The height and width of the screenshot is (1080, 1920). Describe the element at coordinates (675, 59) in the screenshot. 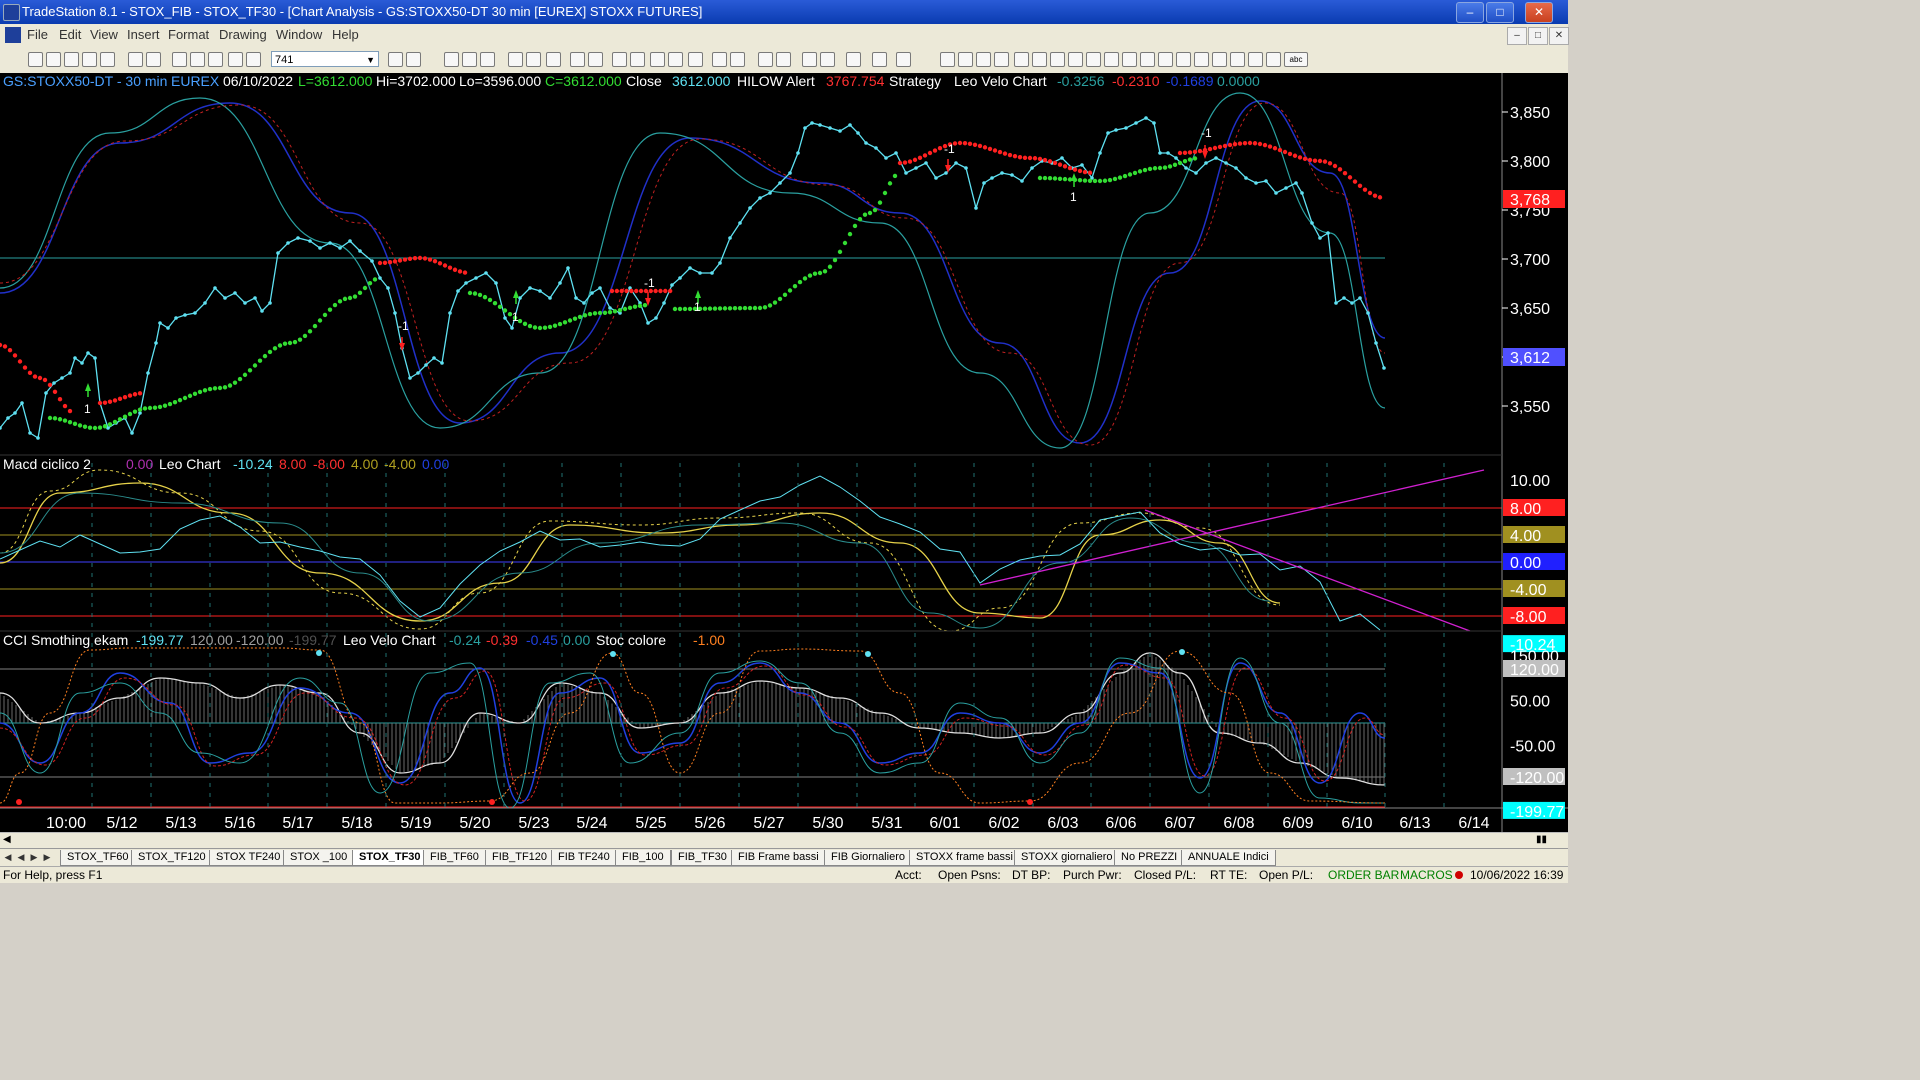

I see `bars-icon` at that location.